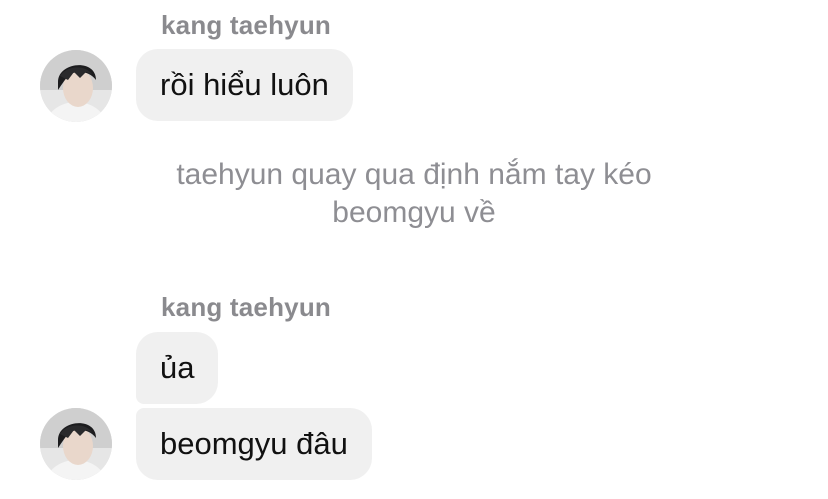  What do you see at coordinates (414, 212) in the screenshot?
I see `narration-line: beomgyu về` at bounding box center [414, 212].